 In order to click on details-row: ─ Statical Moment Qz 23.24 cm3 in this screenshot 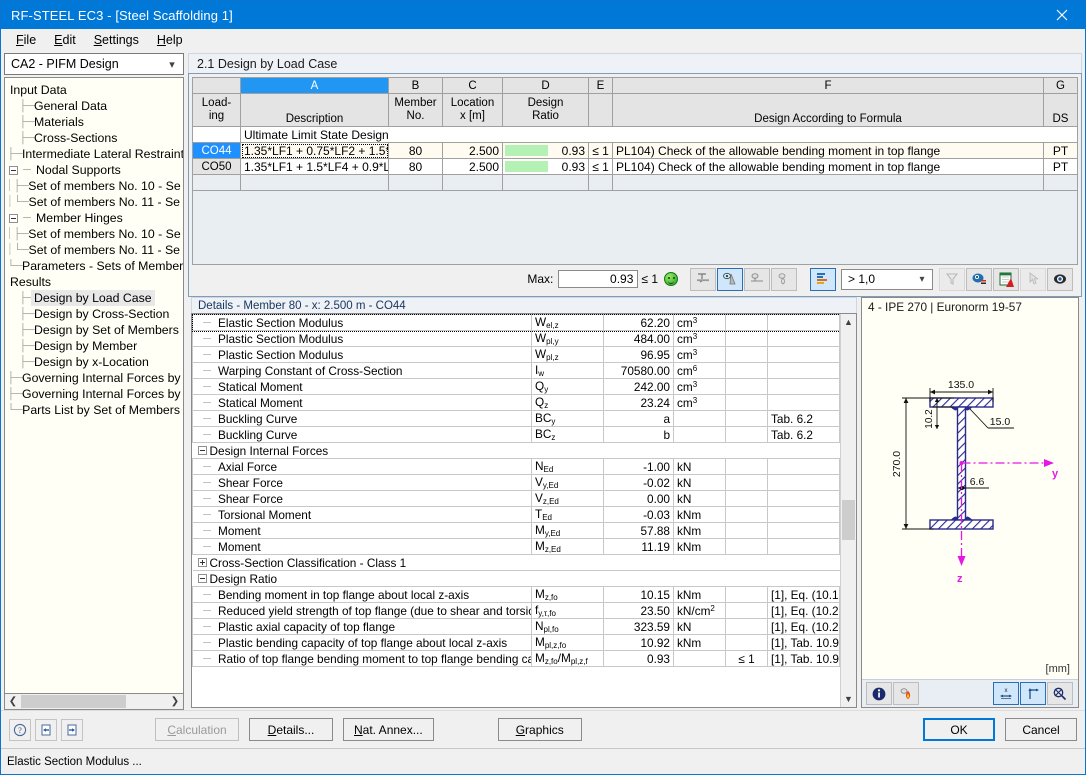, I will do `click(516, 402)`.